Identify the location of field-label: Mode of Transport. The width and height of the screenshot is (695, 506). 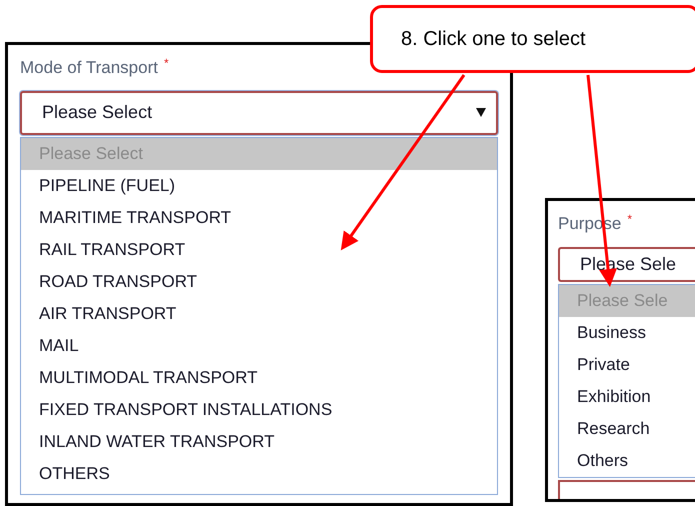
(89, 68).